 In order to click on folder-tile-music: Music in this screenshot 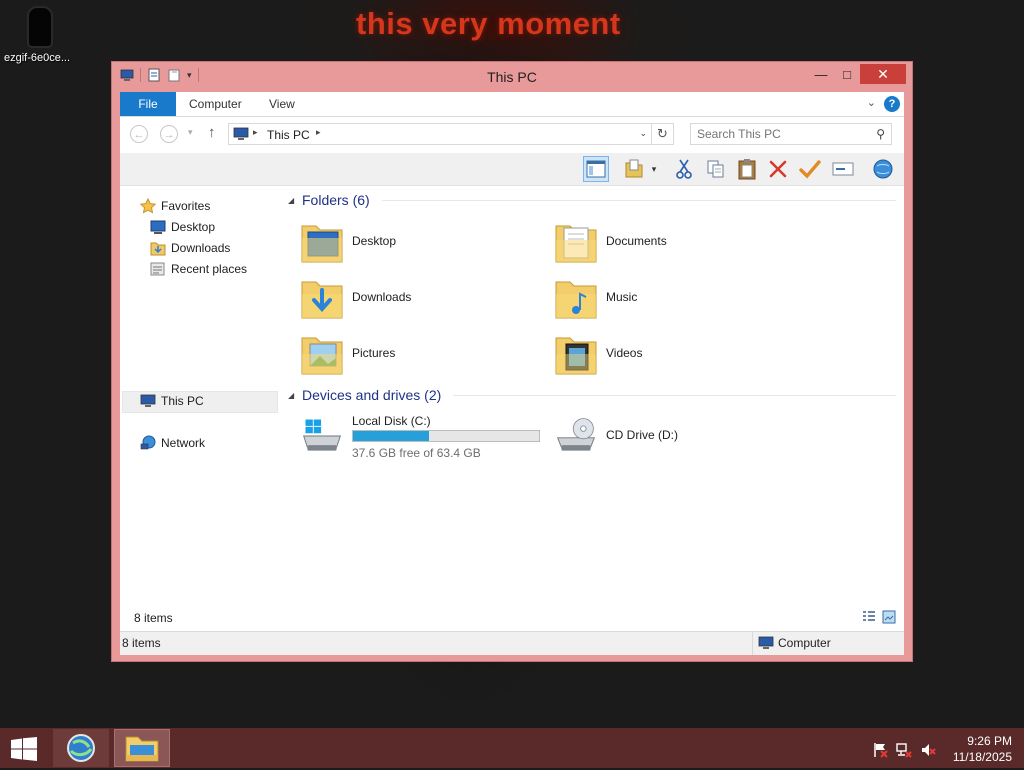, I will do `click(679, 300)`.